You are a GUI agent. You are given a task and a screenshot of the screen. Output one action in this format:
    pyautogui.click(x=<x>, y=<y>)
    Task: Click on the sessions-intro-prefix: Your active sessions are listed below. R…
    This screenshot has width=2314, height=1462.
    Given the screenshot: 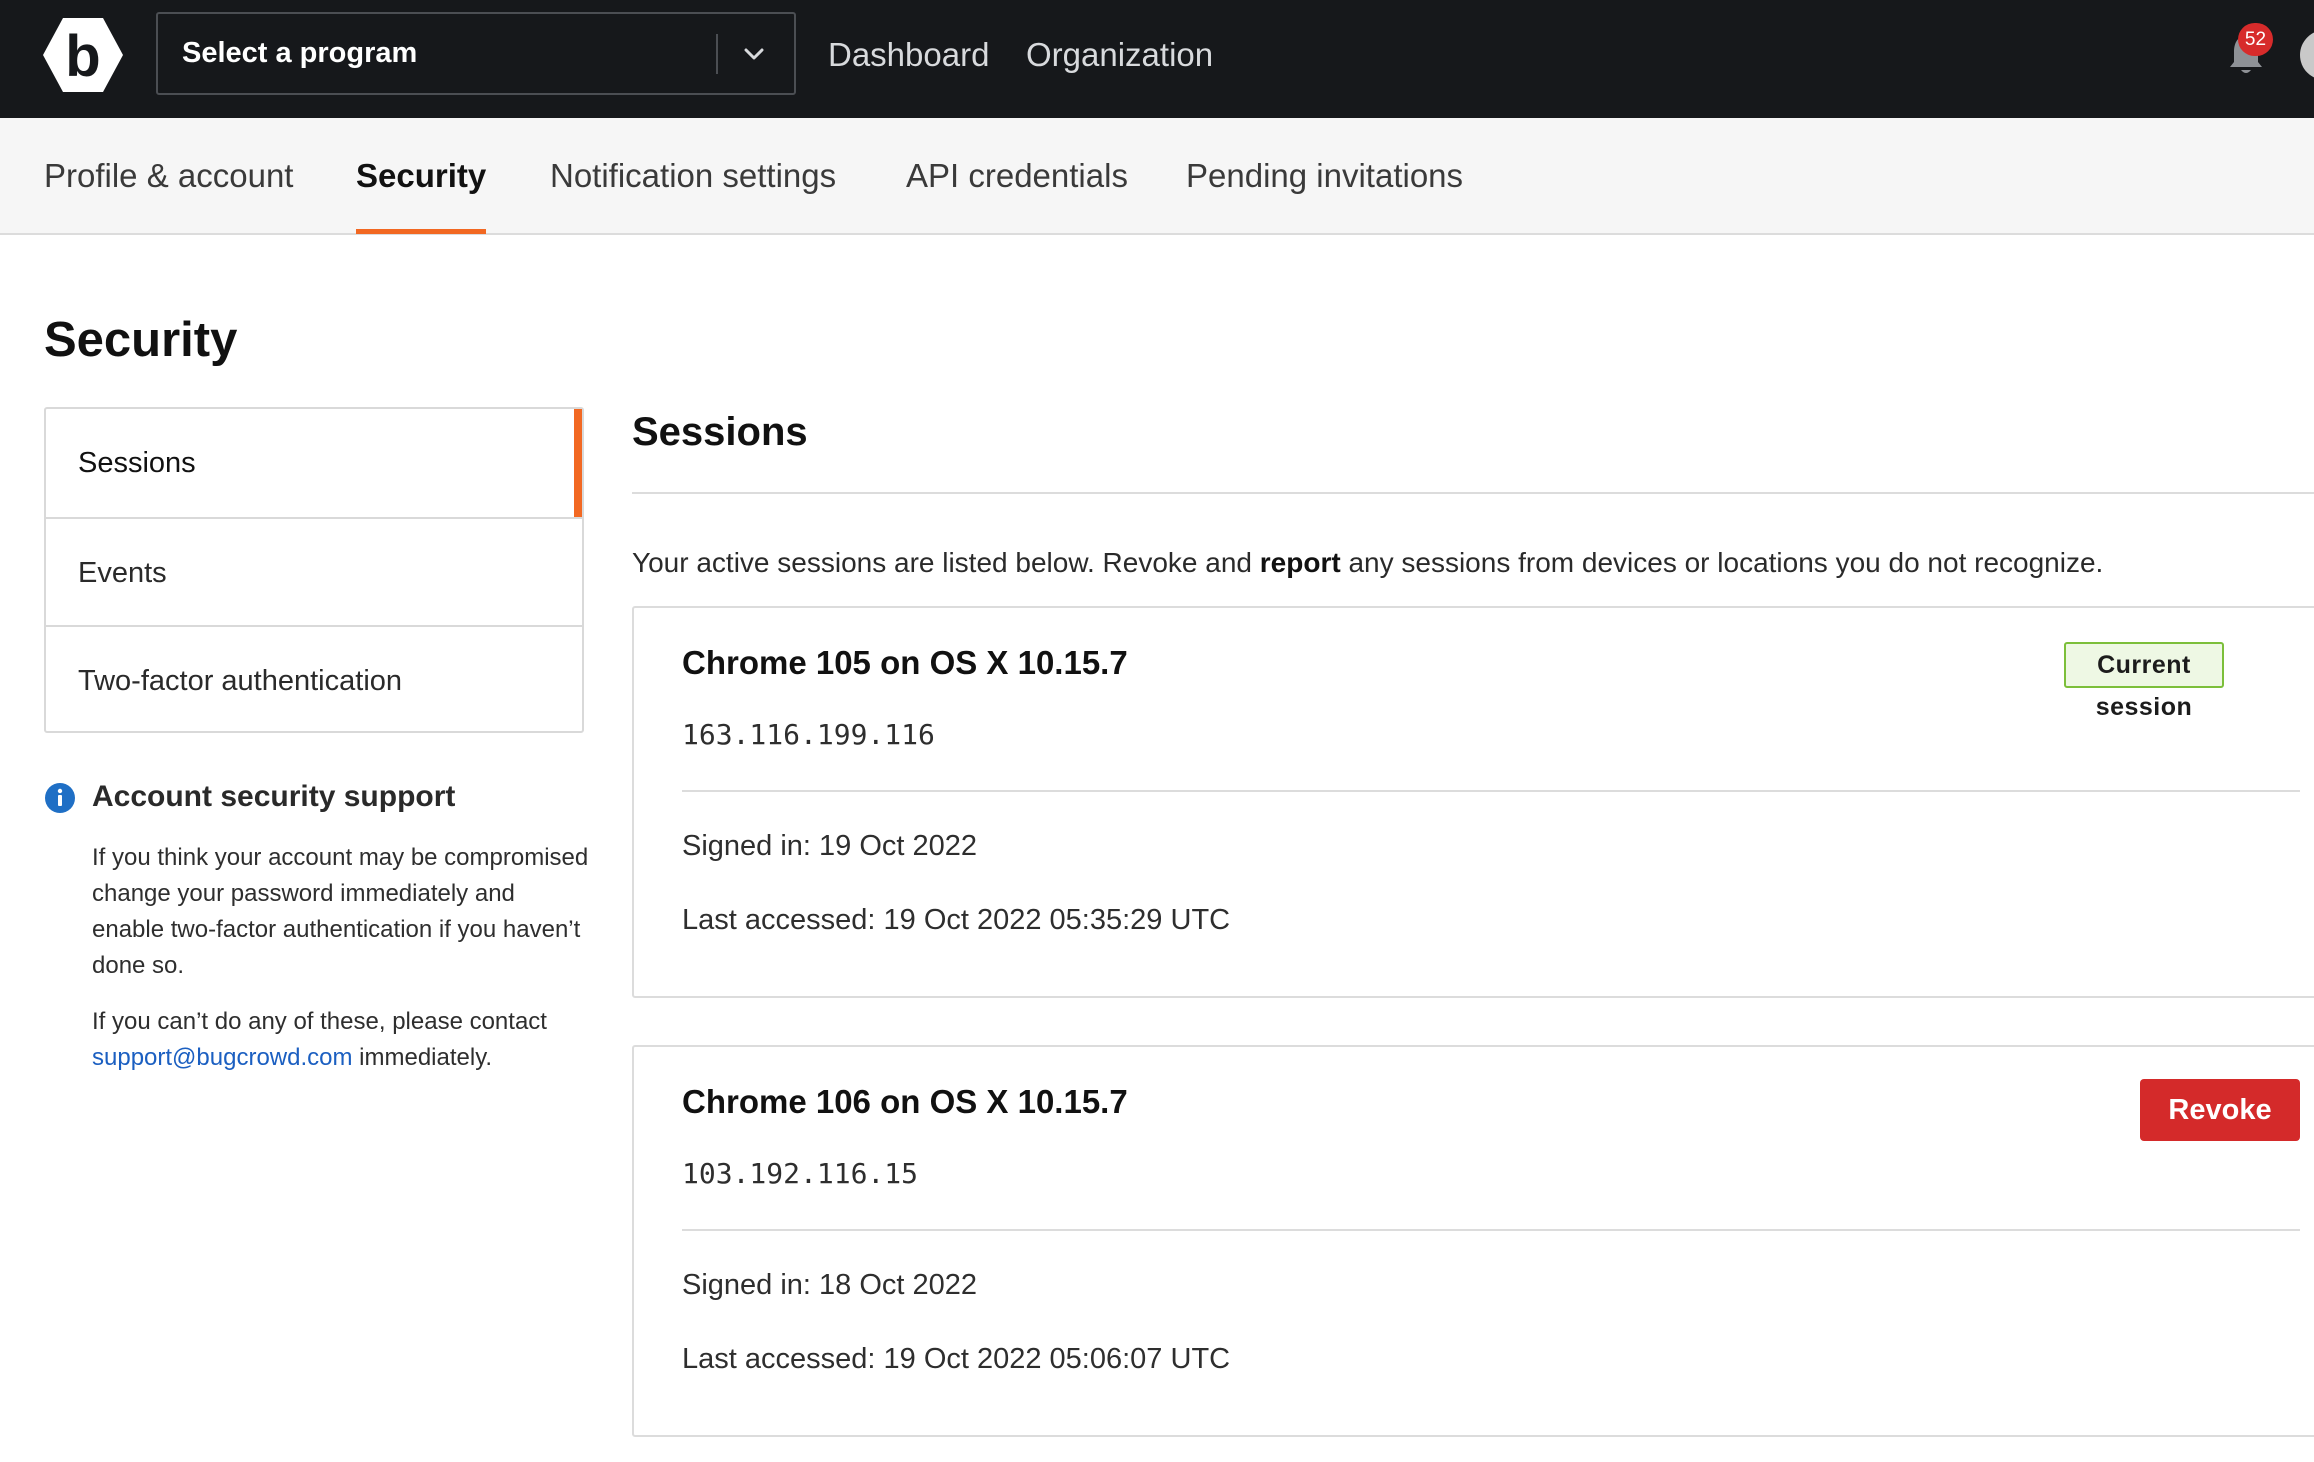 What is the action you would take?
    pyautogui.click(x=942, y=562)
    